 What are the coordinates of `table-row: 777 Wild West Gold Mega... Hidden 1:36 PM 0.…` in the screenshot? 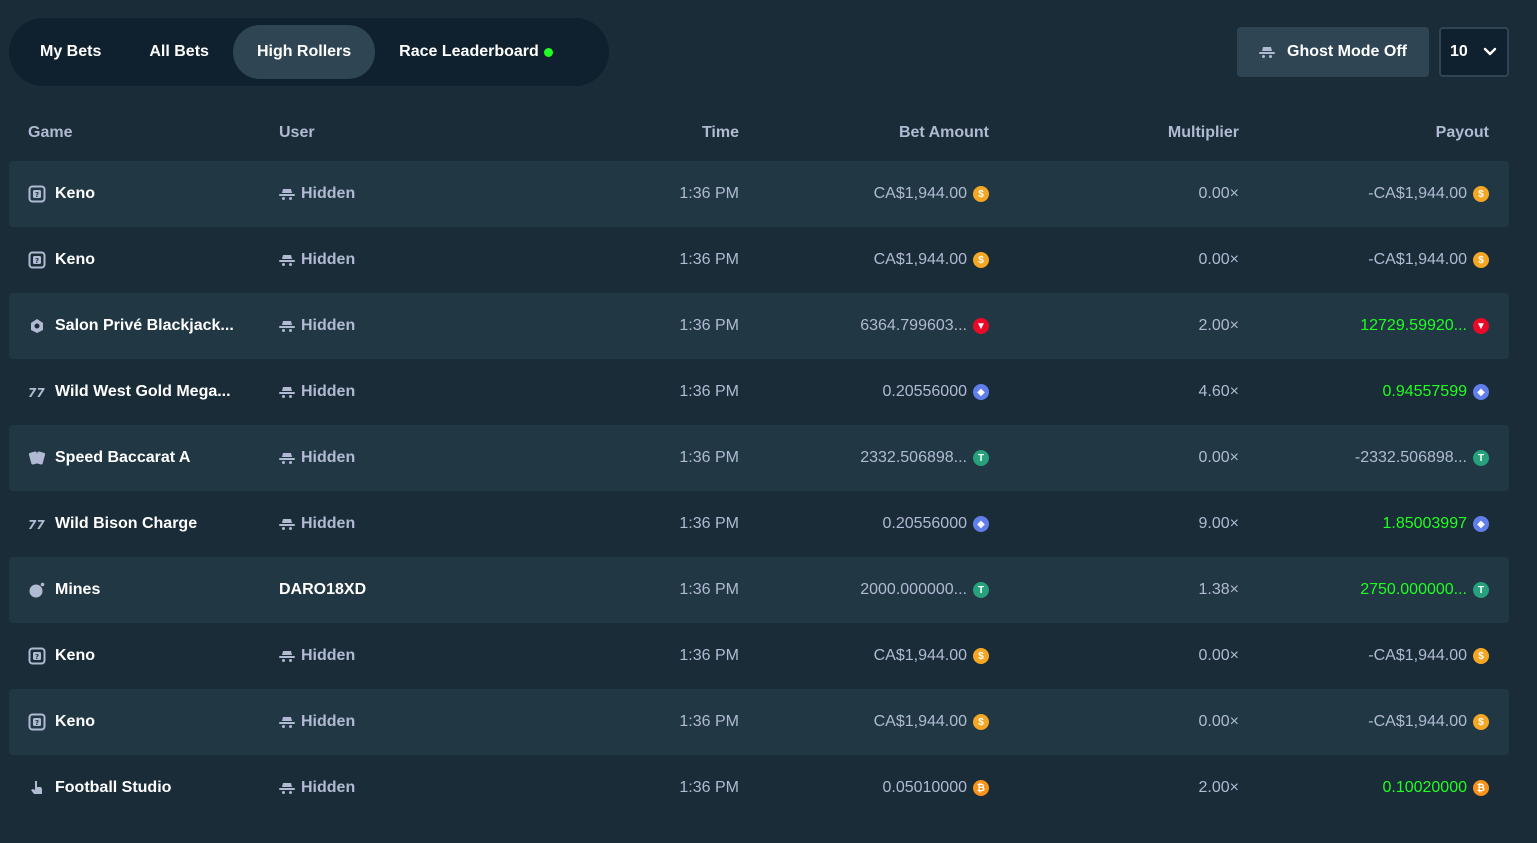 It's located at (759, 392).